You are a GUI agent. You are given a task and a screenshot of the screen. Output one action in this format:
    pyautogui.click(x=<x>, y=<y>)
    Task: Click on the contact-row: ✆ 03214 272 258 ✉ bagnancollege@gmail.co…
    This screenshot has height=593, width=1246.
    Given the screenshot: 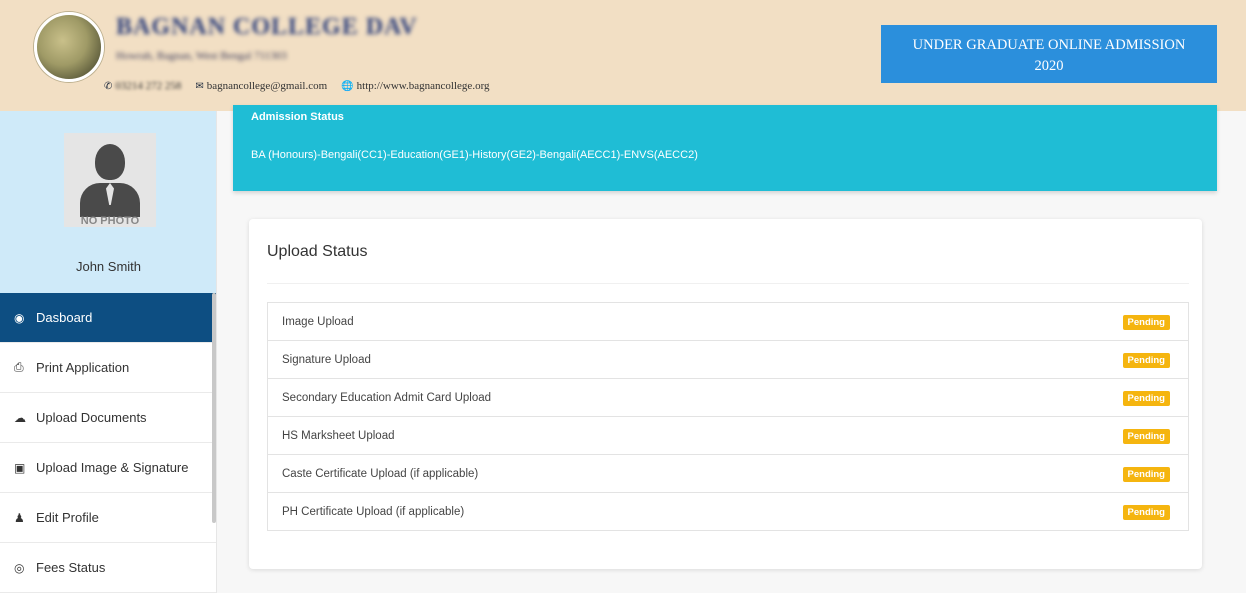 What is the action you would take?
    pyautogui.click(x=304, y=86)
    